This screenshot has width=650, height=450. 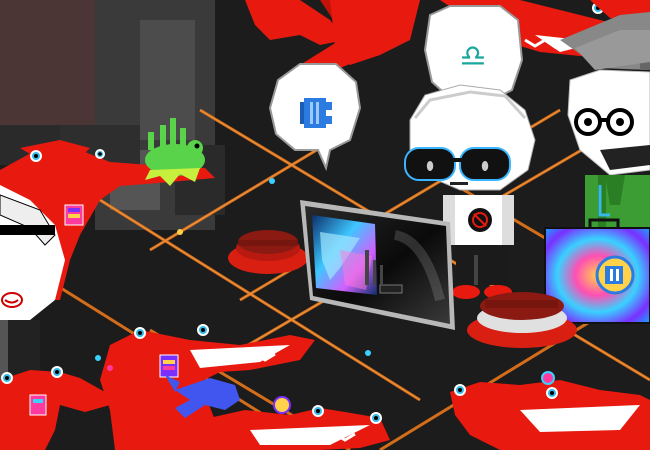 What do you see at coordinates (550, 415) in the screenshot?
I see `crocodile-bottom-right` at bounding box center [550, 415].